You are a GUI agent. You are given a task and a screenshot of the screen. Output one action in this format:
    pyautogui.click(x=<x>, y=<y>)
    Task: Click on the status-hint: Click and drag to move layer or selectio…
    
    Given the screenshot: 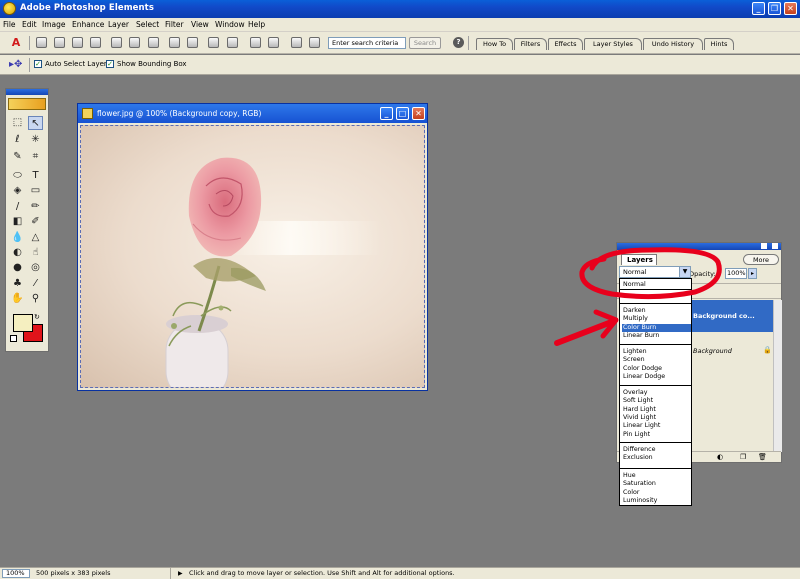 What is the action you would take?
    pyautogui.click(x=322, y=573)
    